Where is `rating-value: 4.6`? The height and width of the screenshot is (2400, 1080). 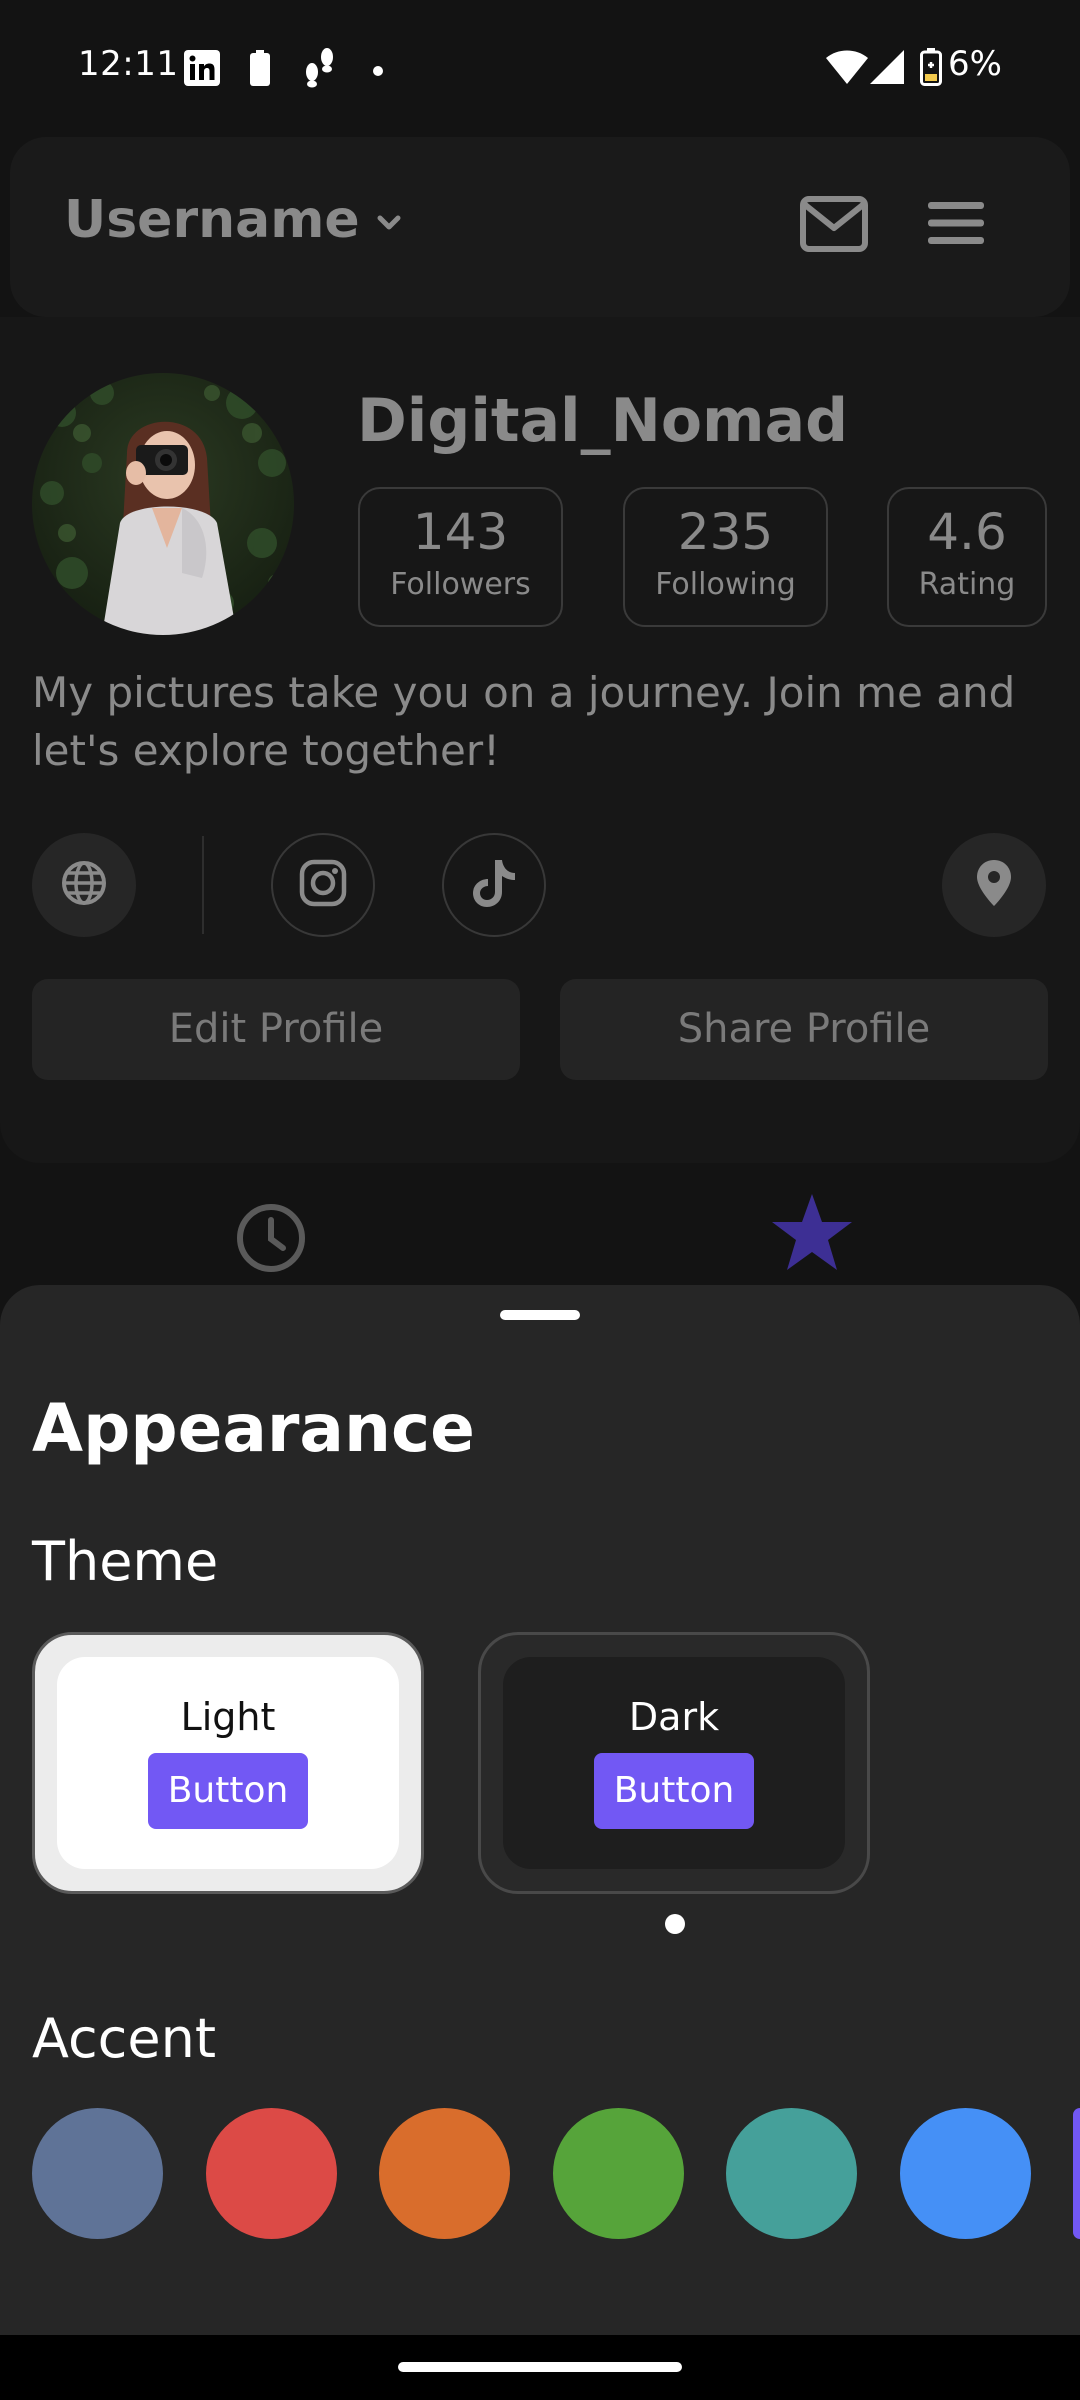
rating-value: 4.6 is located at coordinates (967, 532).